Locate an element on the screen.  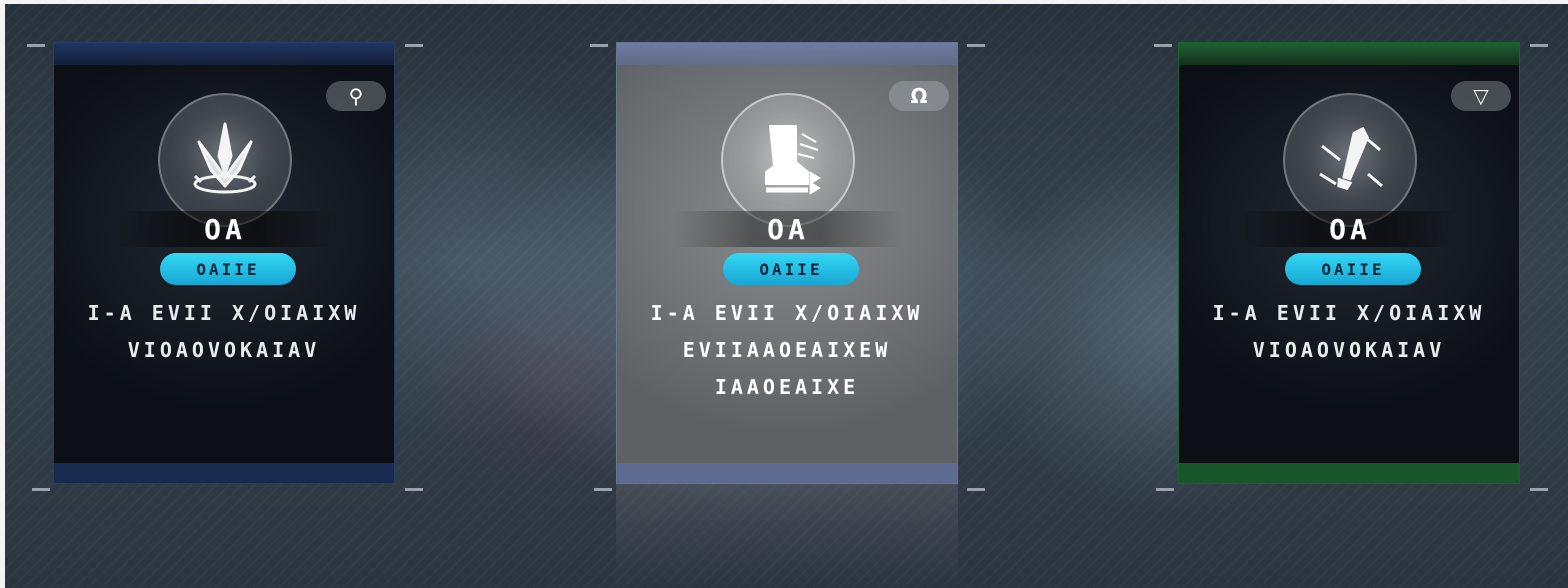
frame-left-edge is located at coordinates (2, 294).